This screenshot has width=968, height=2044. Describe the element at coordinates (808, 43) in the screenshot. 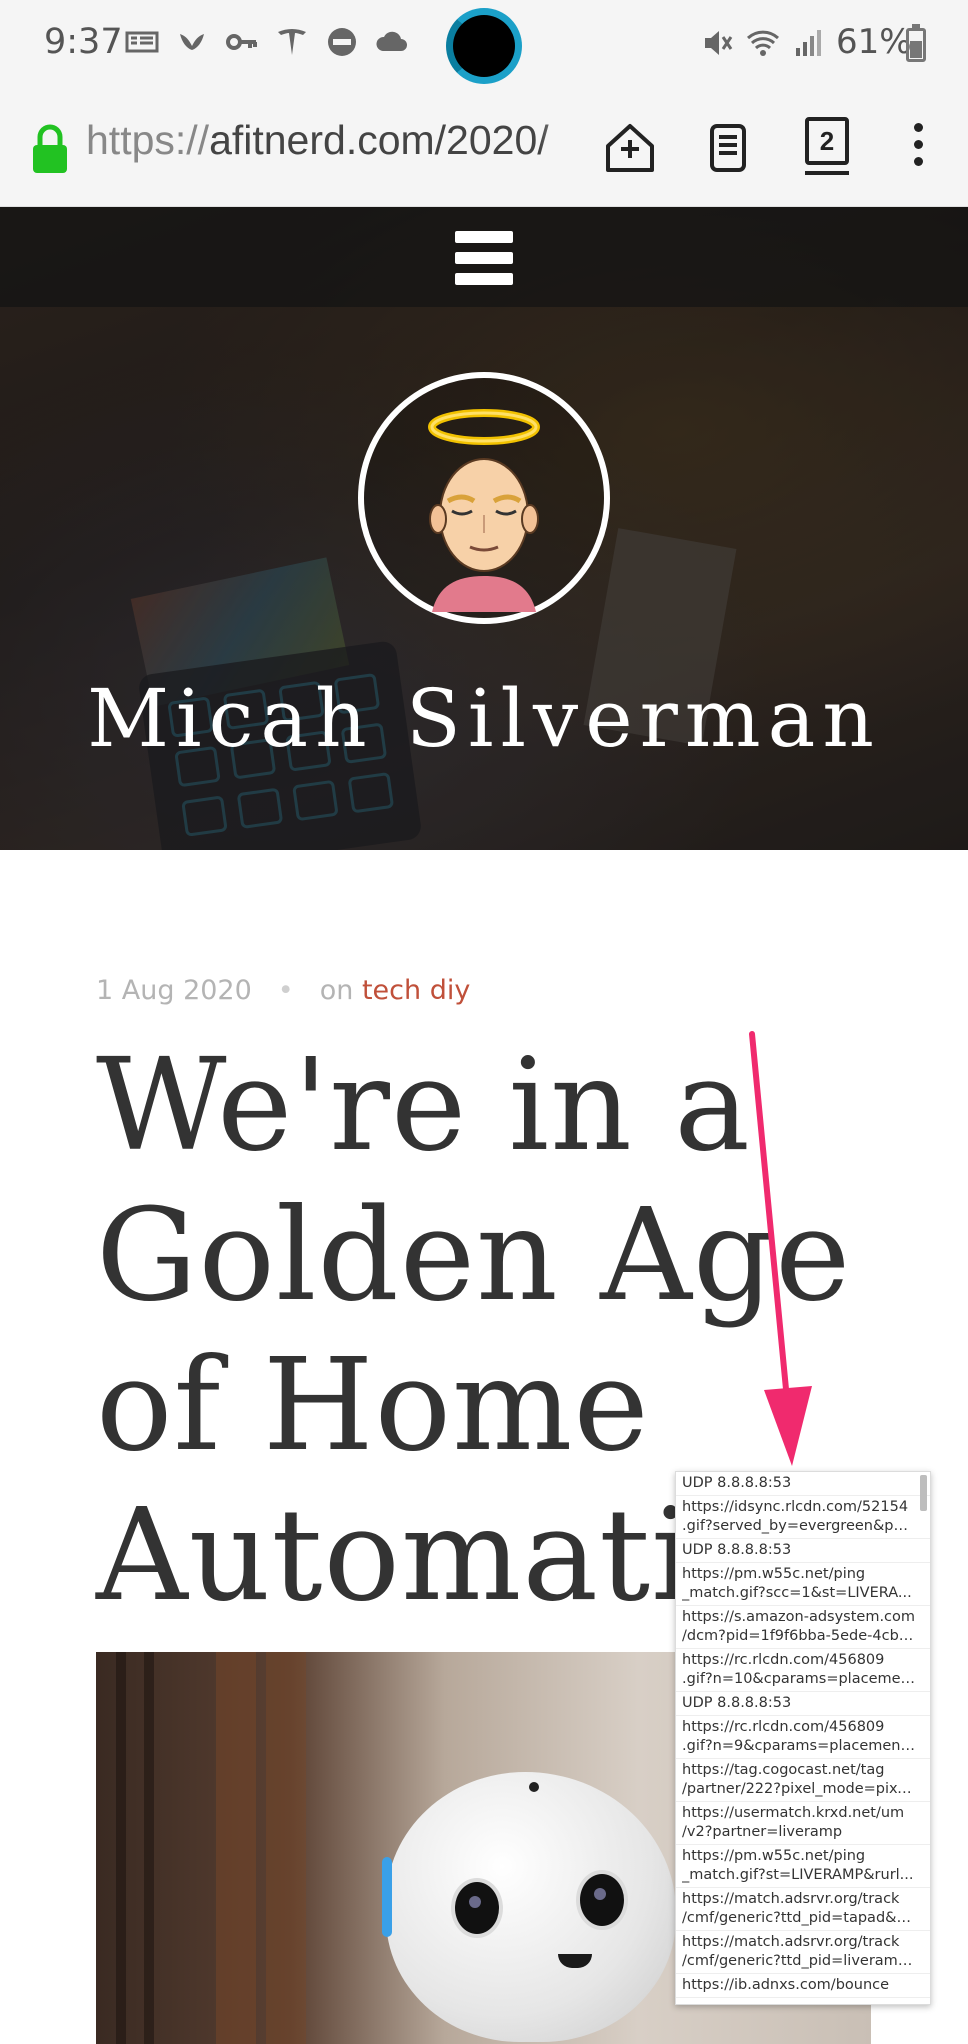

I see `signal-icon` at that location.